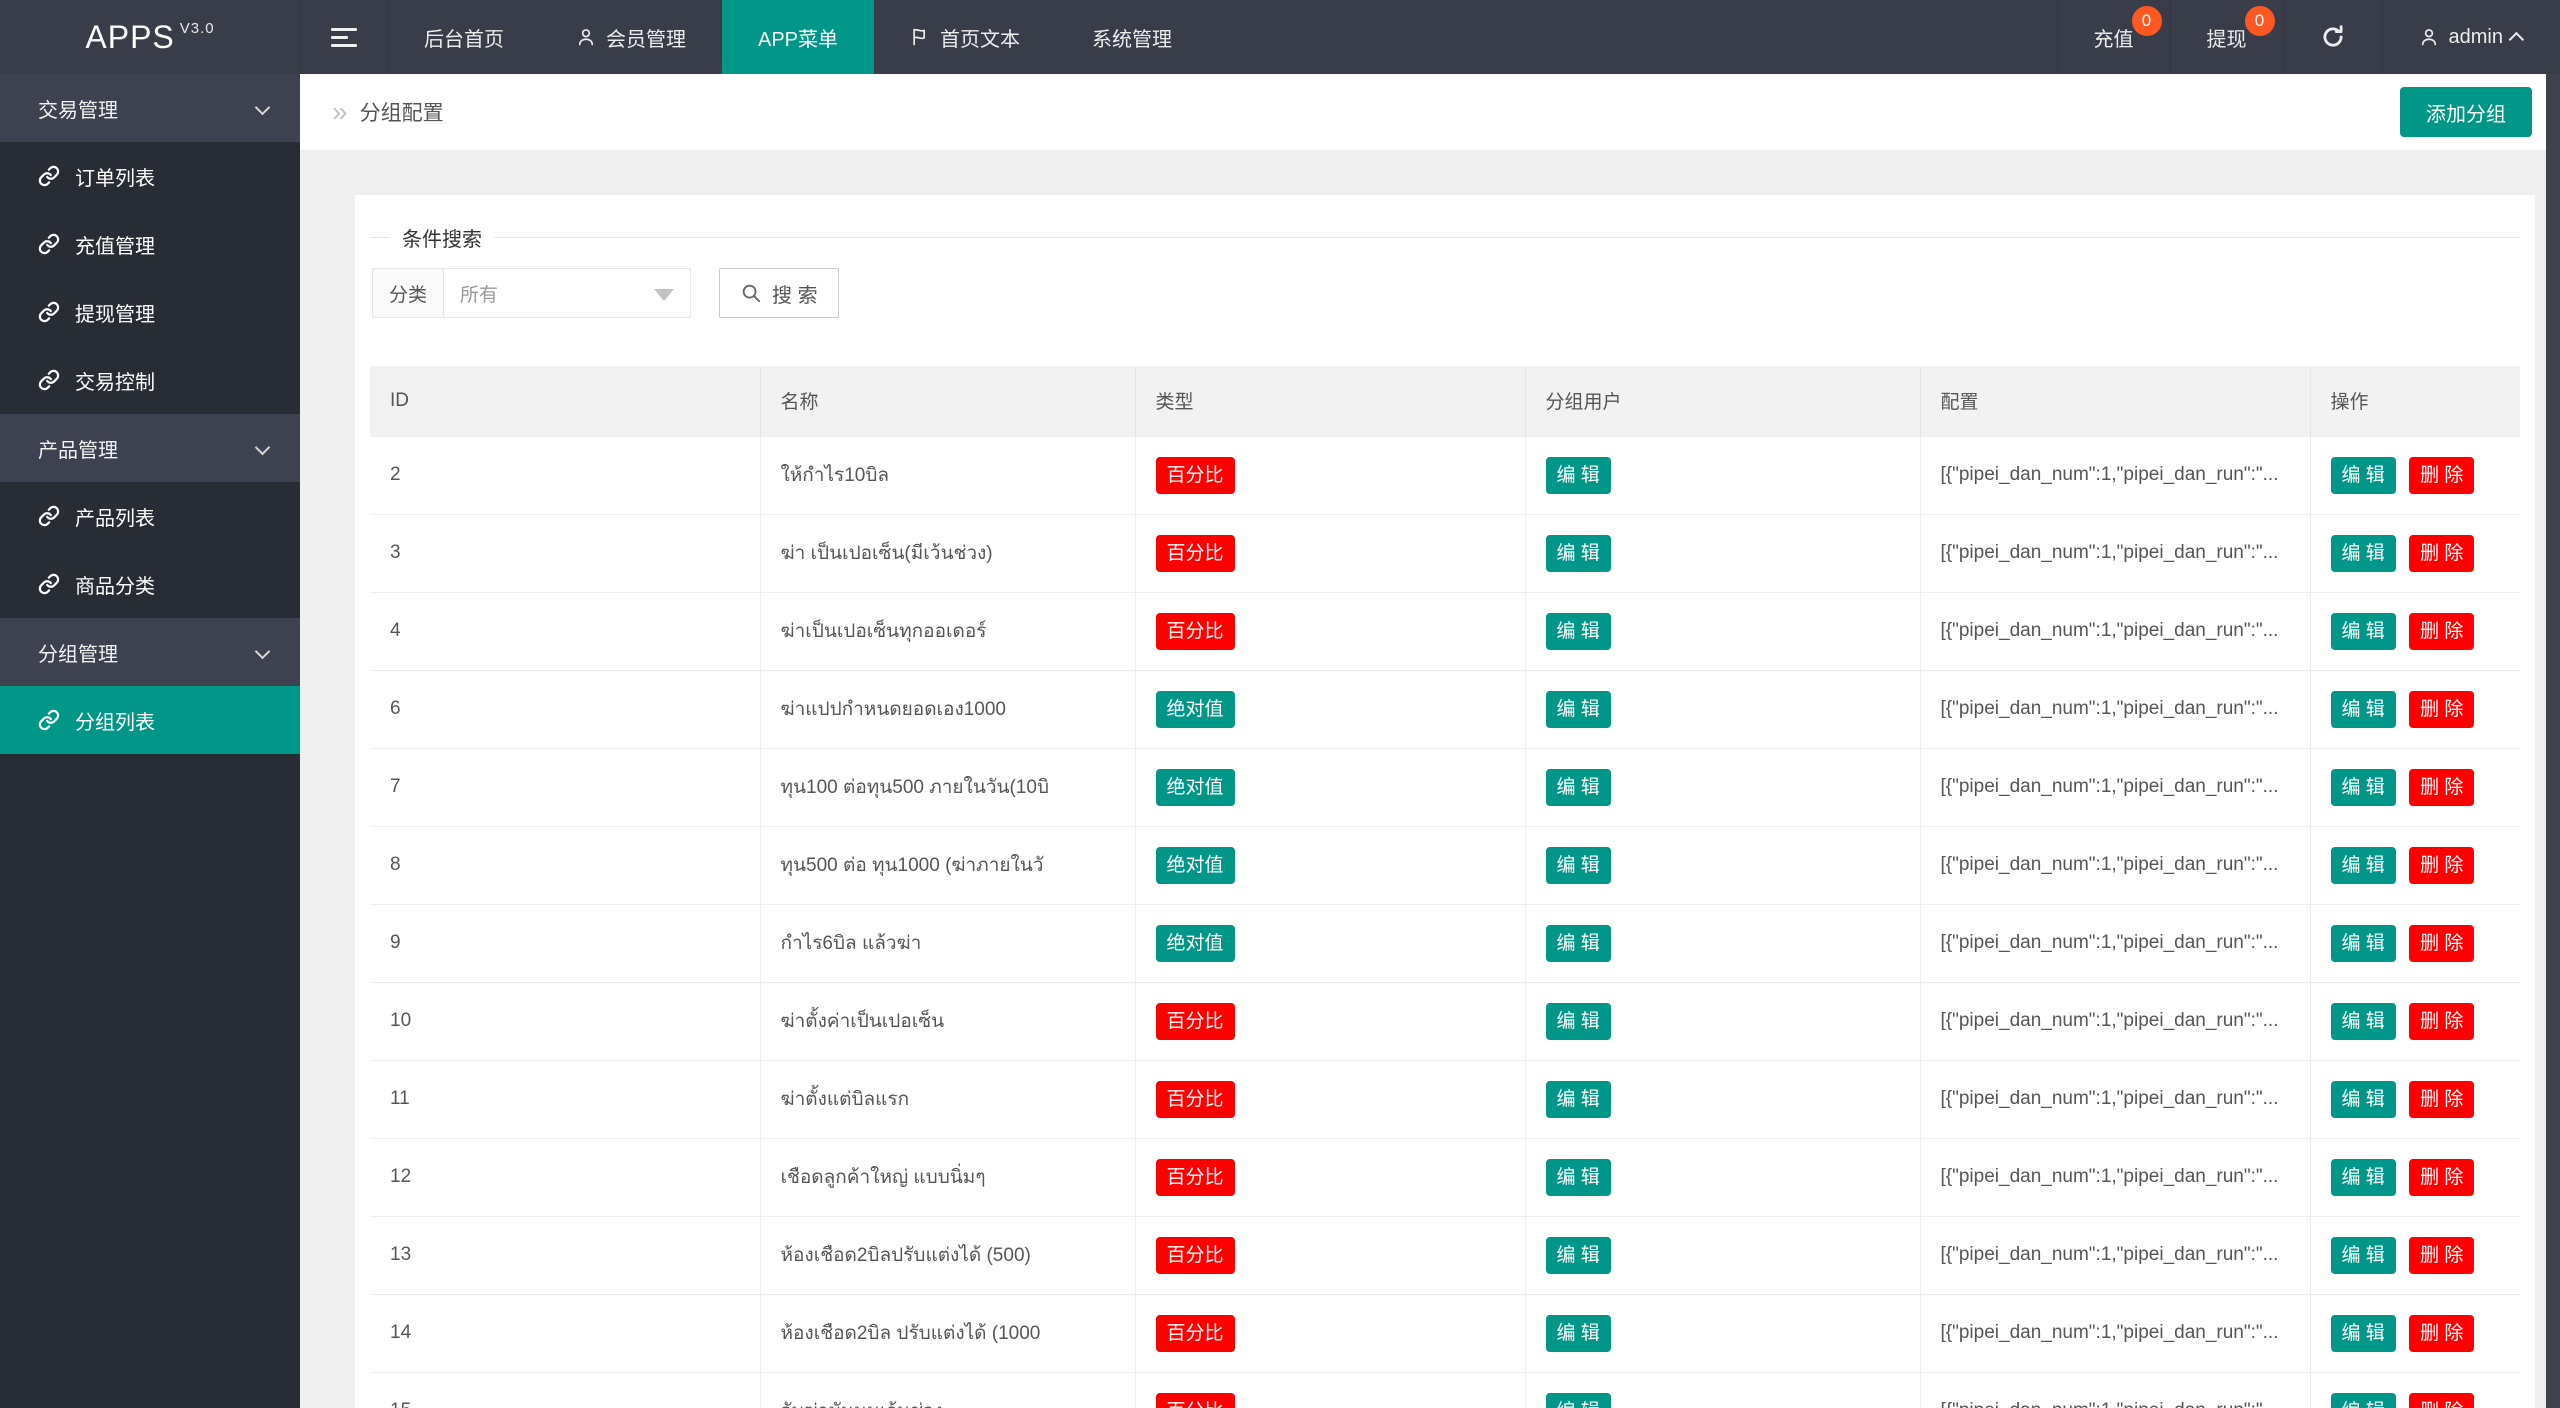 This screenshot has height=1408, width=2560. I want to click on refresh-button, so click(2332, 37).